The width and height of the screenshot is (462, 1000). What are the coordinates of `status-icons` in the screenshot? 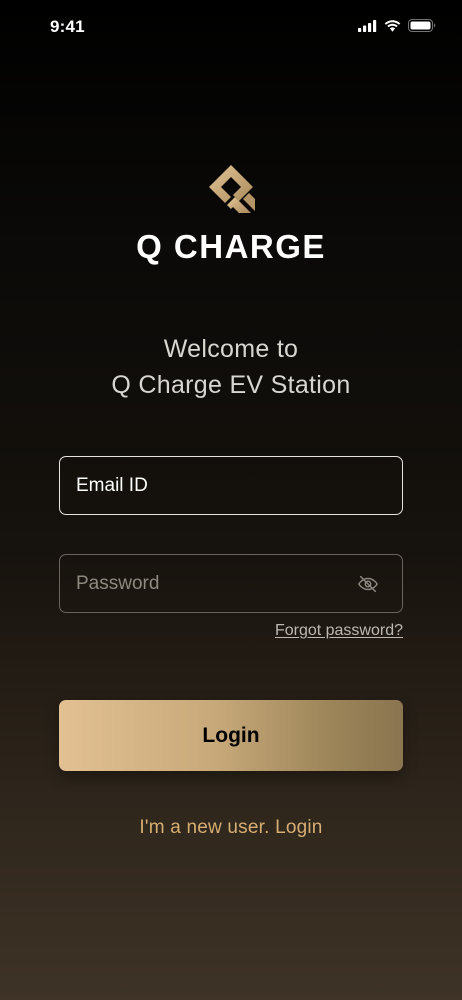 It's located at (397, 25).